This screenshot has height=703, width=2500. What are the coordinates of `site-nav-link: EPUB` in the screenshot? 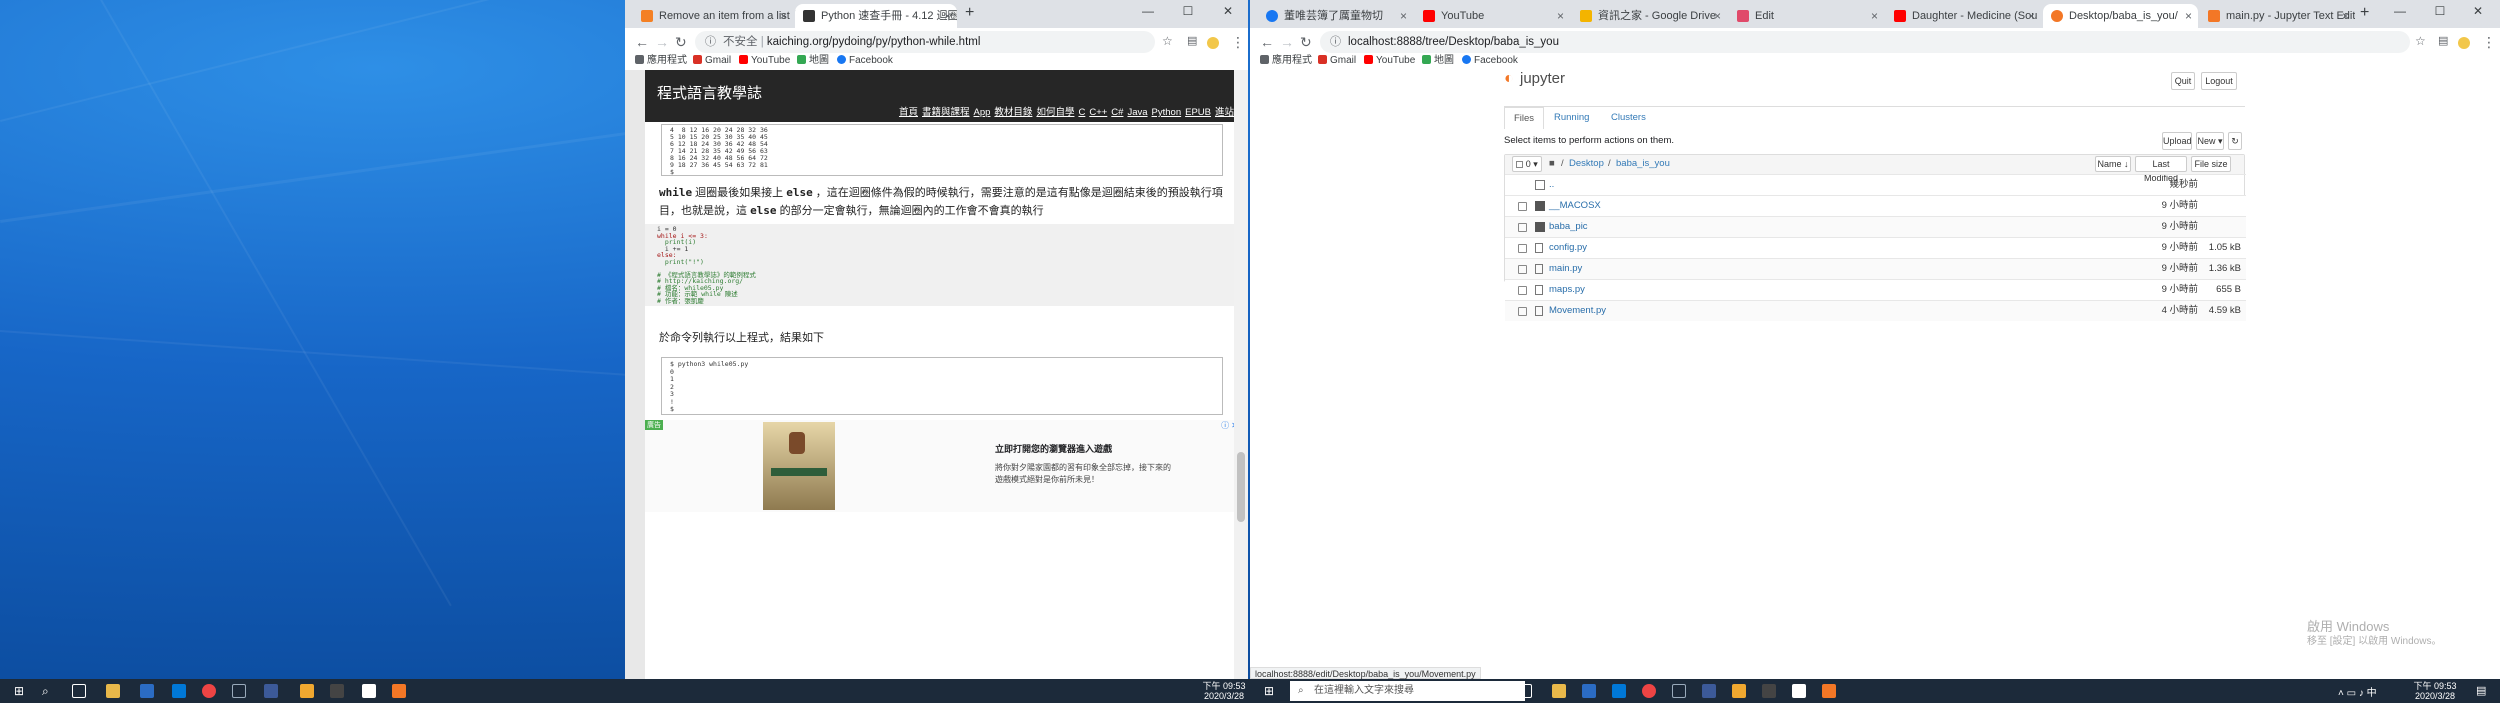 It's located at (1198, 112).